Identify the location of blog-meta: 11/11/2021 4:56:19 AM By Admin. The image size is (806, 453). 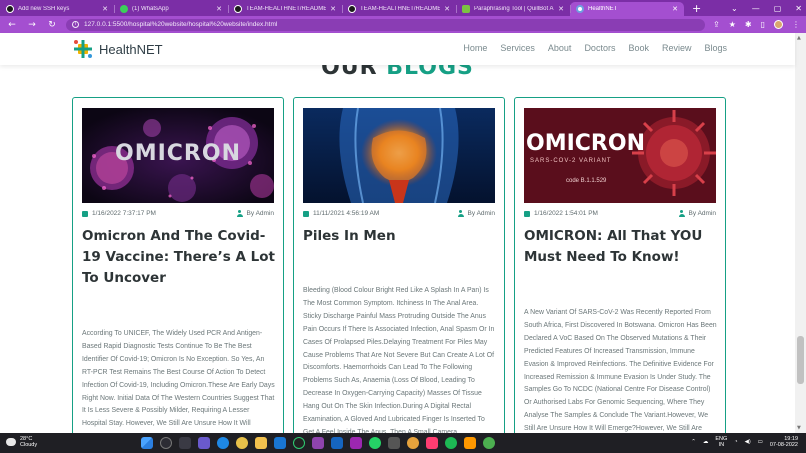
(399, 213).